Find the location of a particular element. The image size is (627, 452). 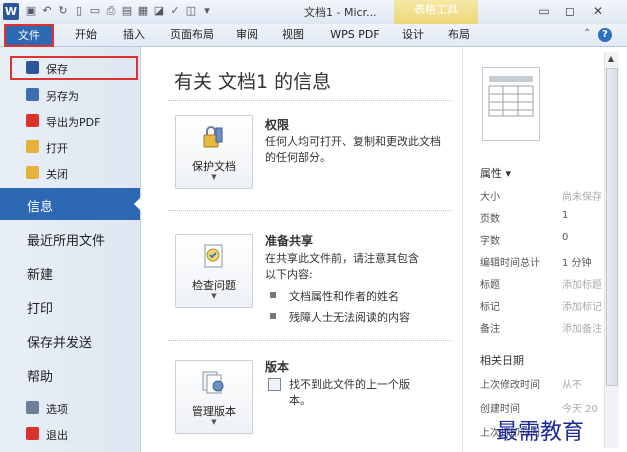

nav-save-send-label: 保存并发送 is located at coordinates (60, 343).